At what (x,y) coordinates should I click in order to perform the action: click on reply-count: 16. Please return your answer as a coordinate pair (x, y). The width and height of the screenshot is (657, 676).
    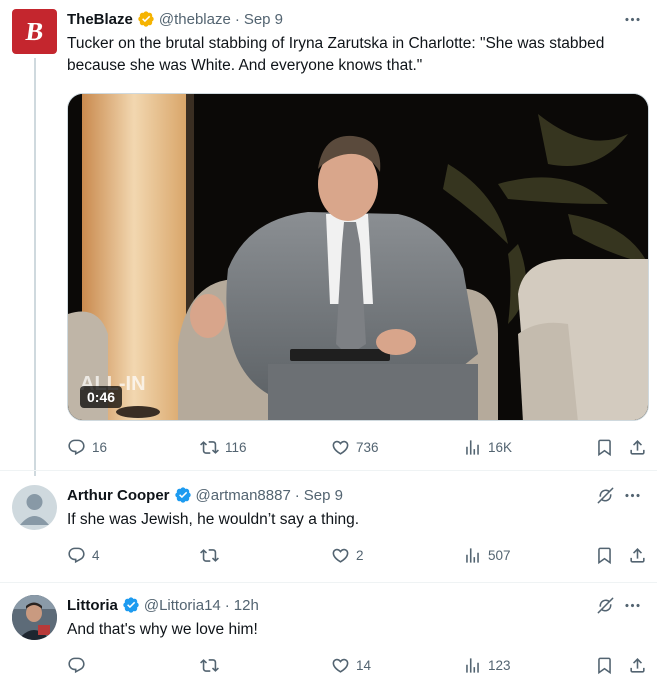
    Looking at the image, I should click on (100, 447).